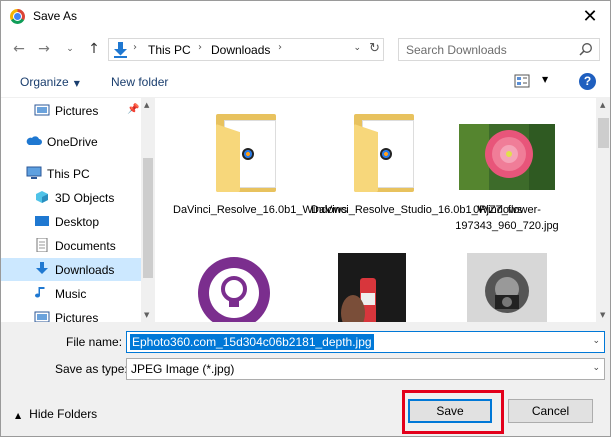 Image resolution: width=611 pixels, height=437 pixels. I want to click on back-button: ←, so click(19, 49).